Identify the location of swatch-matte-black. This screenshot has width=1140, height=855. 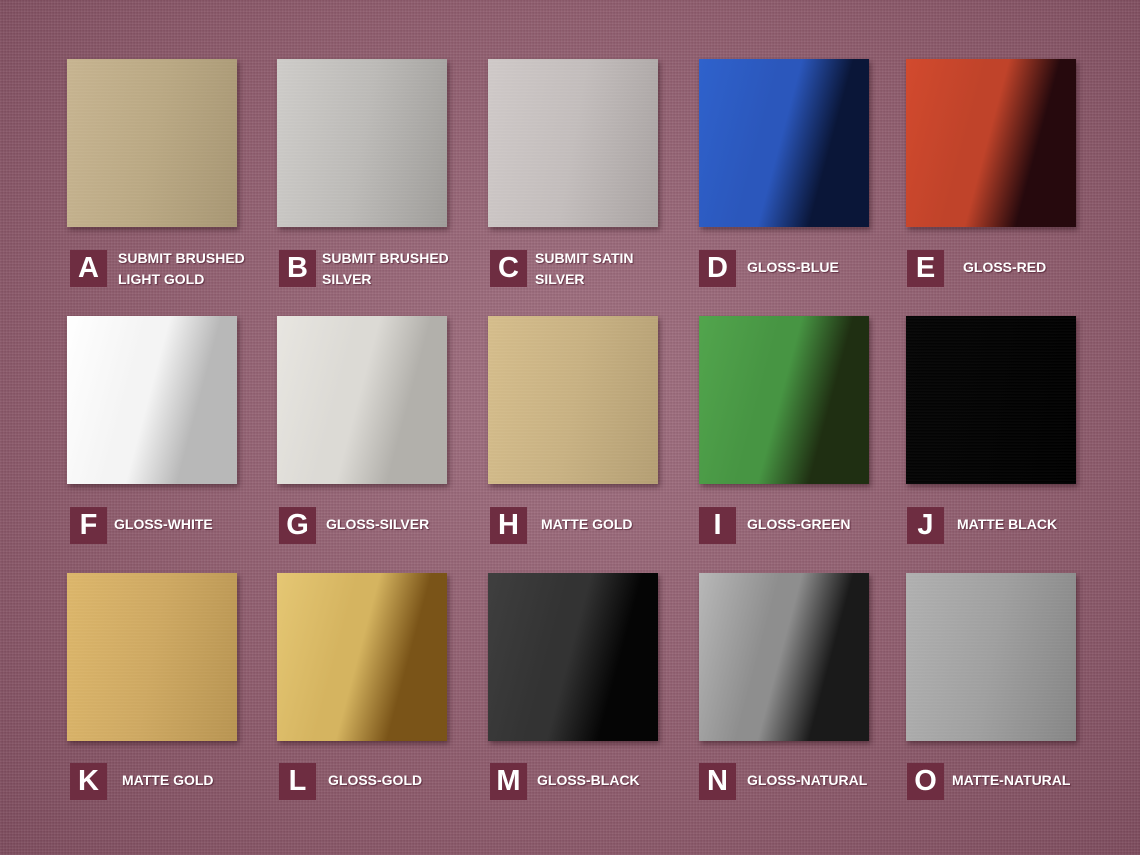
(991, 400).